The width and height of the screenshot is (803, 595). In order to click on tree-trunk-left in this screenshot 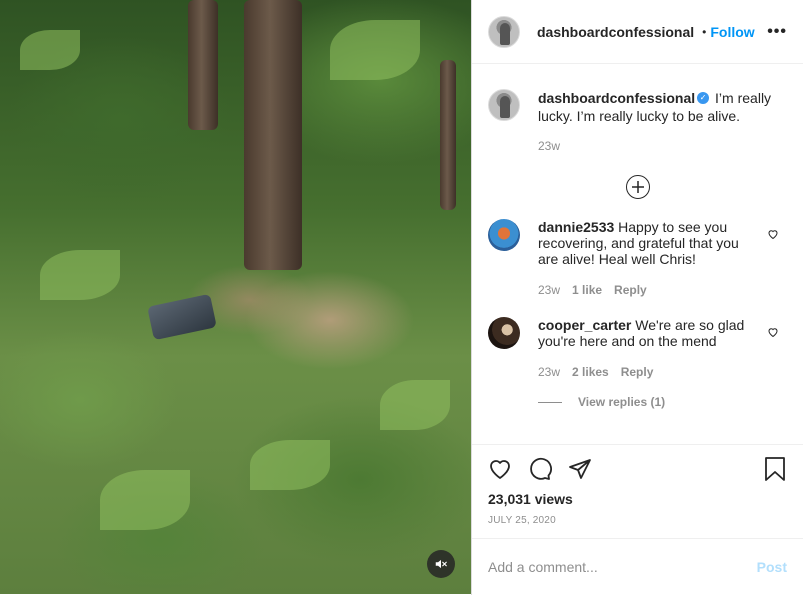, I will do `click(203, 65)`.